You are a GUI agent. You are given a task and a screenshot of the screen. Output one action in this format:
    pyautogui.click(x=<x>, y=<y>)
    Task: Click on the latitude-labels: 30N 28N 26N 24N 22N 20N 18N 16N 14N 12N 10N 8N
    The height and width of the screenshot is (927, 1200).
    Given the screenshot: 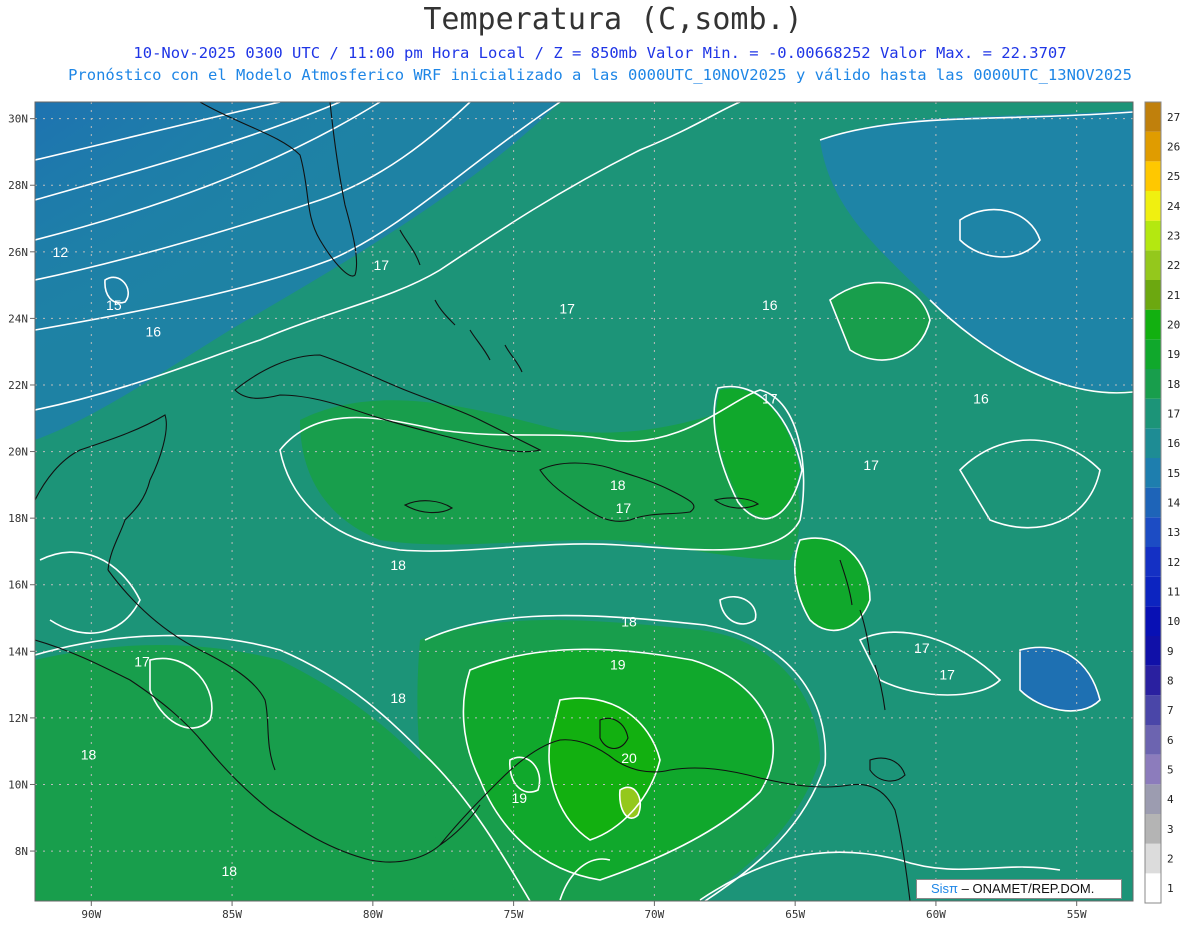 What is the action you would take?
    pyautogui.click(x=18, y=485)
    